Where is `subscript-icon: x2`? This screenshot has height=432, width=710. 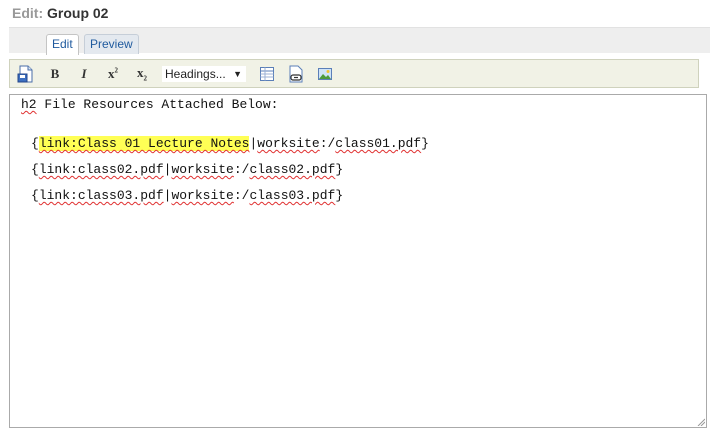
subscript-icon: x2 is located at coordinates (142, 74).